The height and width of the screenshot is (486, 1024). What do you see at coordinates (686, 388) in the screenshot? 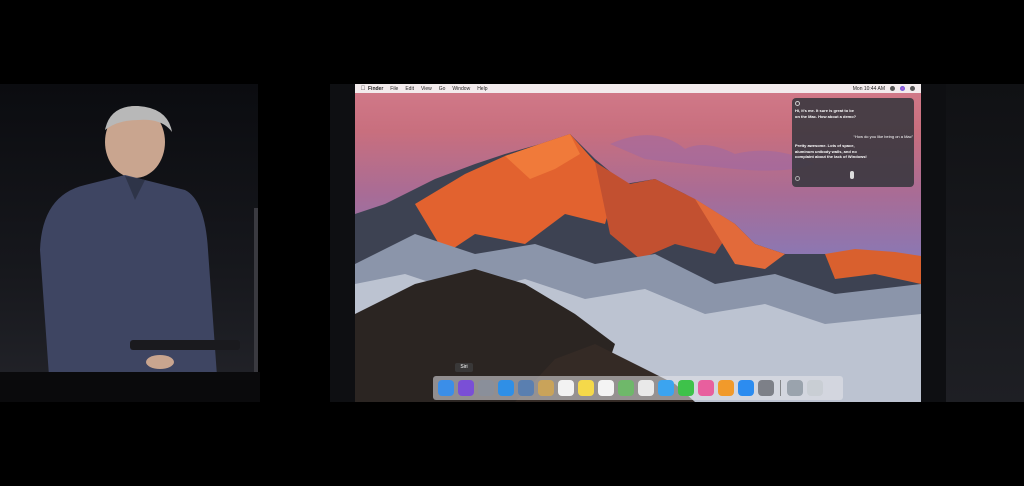
I see `facetime-icon` at bounding box center [686, 388].